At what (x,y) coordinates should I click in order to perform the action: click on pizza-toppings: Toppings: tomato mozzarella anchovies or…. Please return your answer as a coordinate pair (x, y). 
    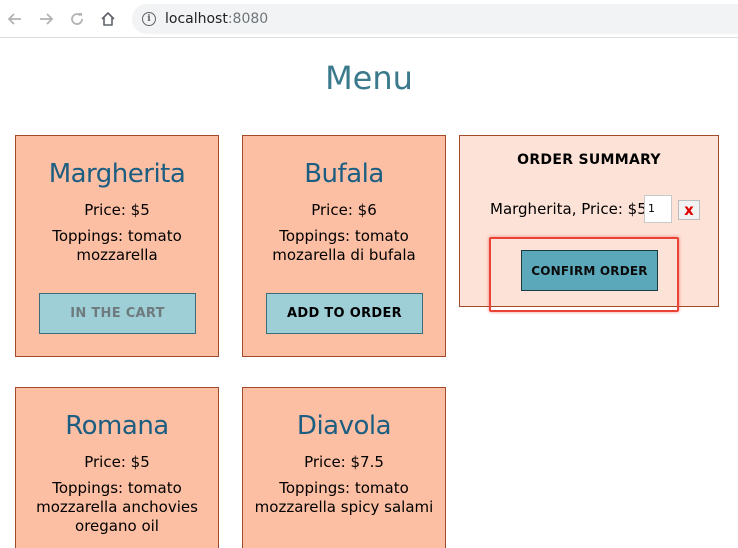
    Looking at the image, I should click on (117, 507).